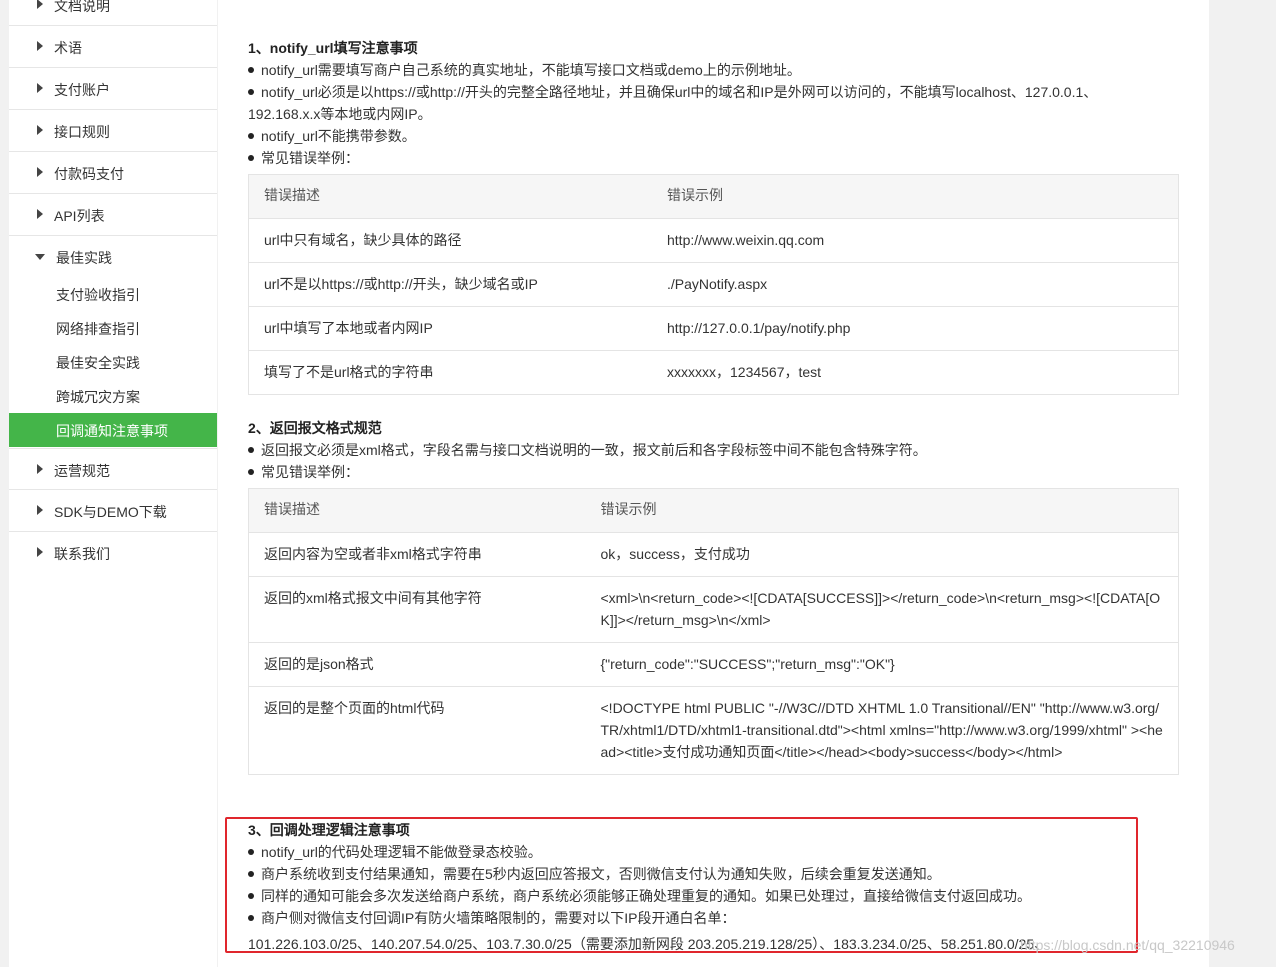 This screenshot has height=967, width=1276. I want to click on sidebar-item-label: 接口规则, so click(82, 132).